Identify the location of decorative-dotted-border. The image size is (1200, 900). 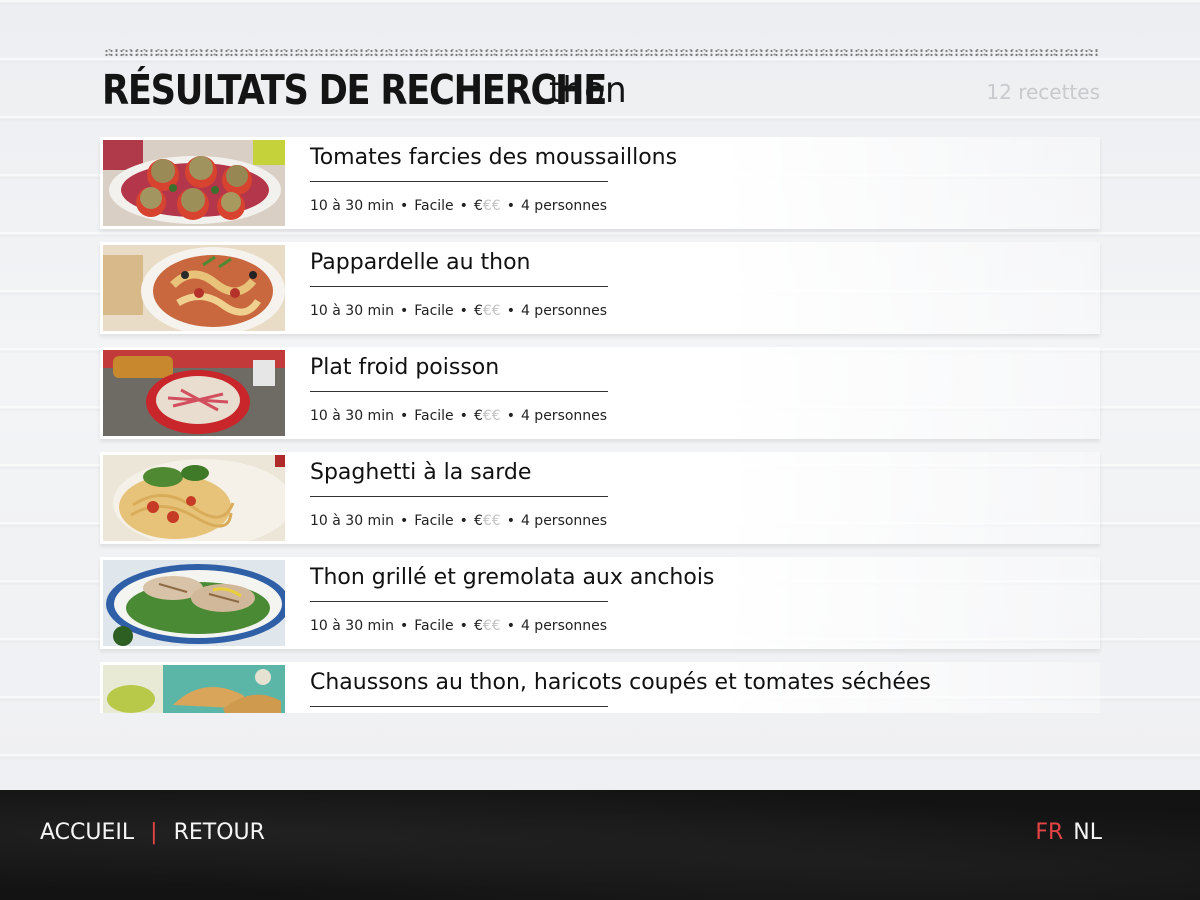
(602, 53).